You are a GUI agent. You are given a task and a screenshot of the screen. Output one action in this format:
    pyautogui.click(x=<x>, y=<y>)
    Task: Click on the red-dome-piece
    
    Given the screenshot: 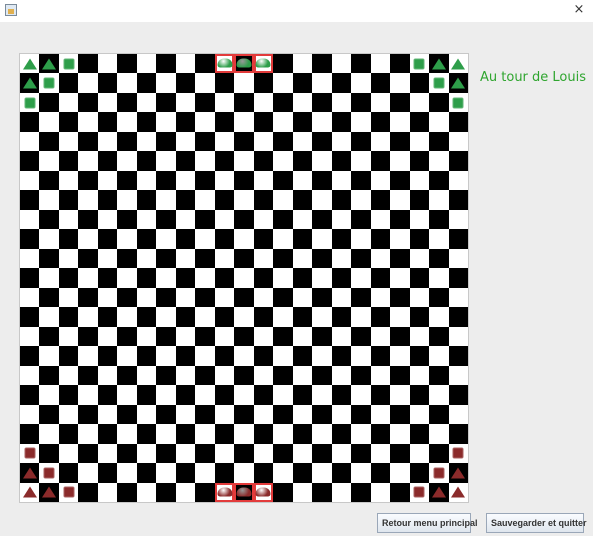 What is the action you would take?
    pyautogui.click(x=244, y=492)
    